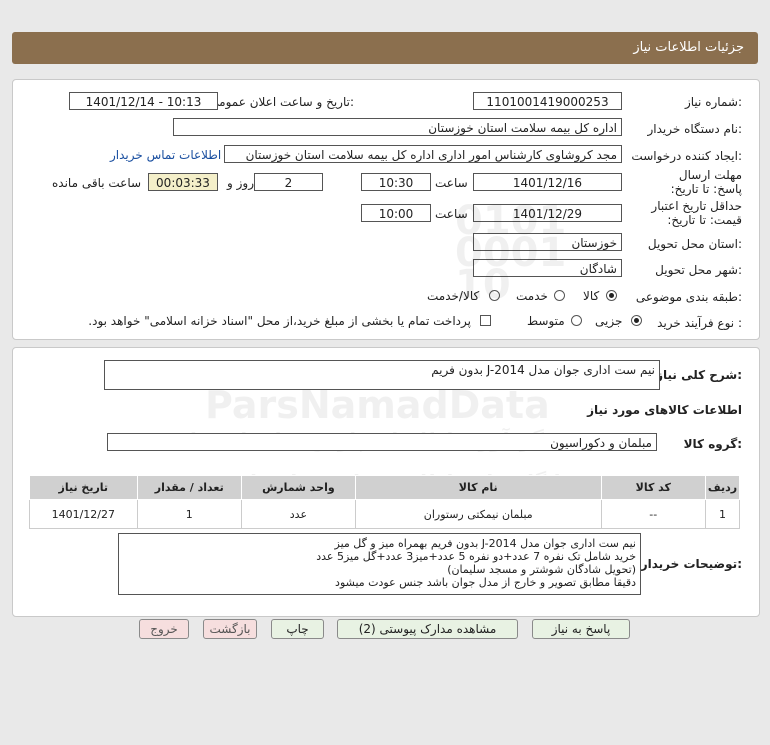 Image resolution: width=770 pixels, height=745 pixels. What do you see at coordinates (698, 270) in the screenshot?
I see `city-label: شهر محل تحویل:` at bounding box center [698, 270].